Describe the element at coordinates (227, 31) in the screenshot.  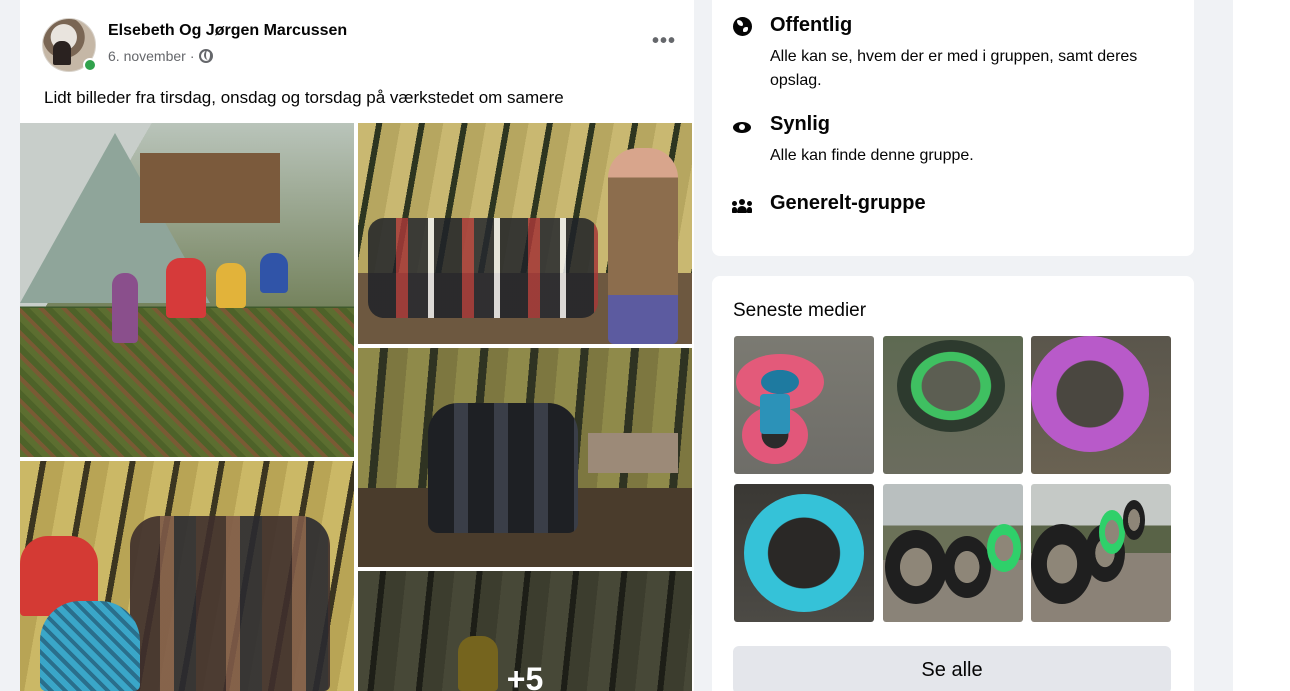
I see `author-name: Elsebeth Og Jørgen Marcussen` at that location.